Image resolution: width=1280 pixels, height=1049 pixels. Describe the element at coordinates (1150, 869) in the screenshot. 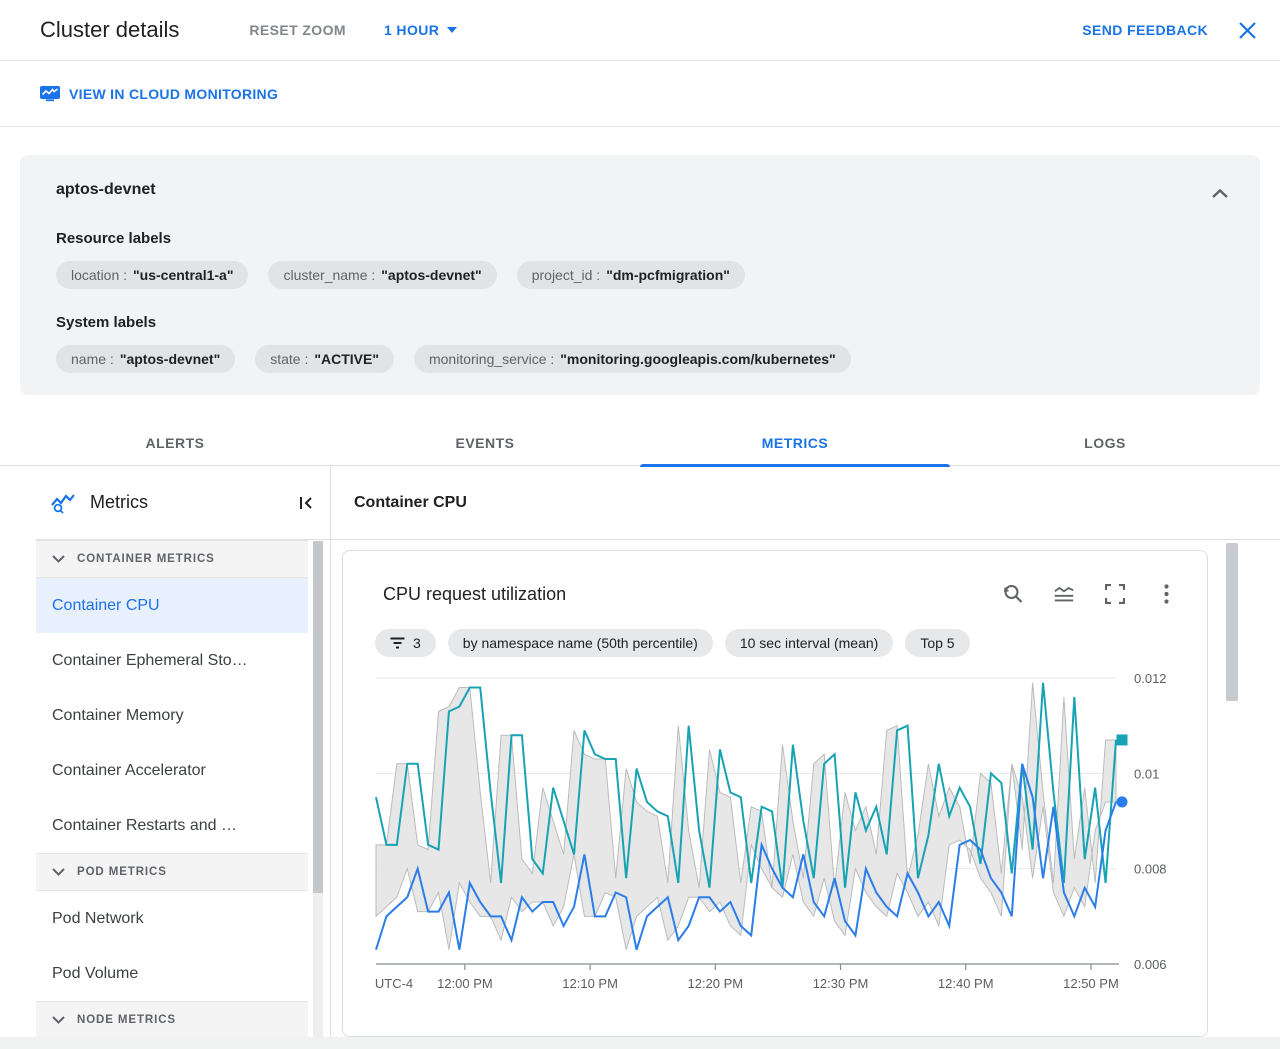

I see `svg-text: 0.008` at that location.